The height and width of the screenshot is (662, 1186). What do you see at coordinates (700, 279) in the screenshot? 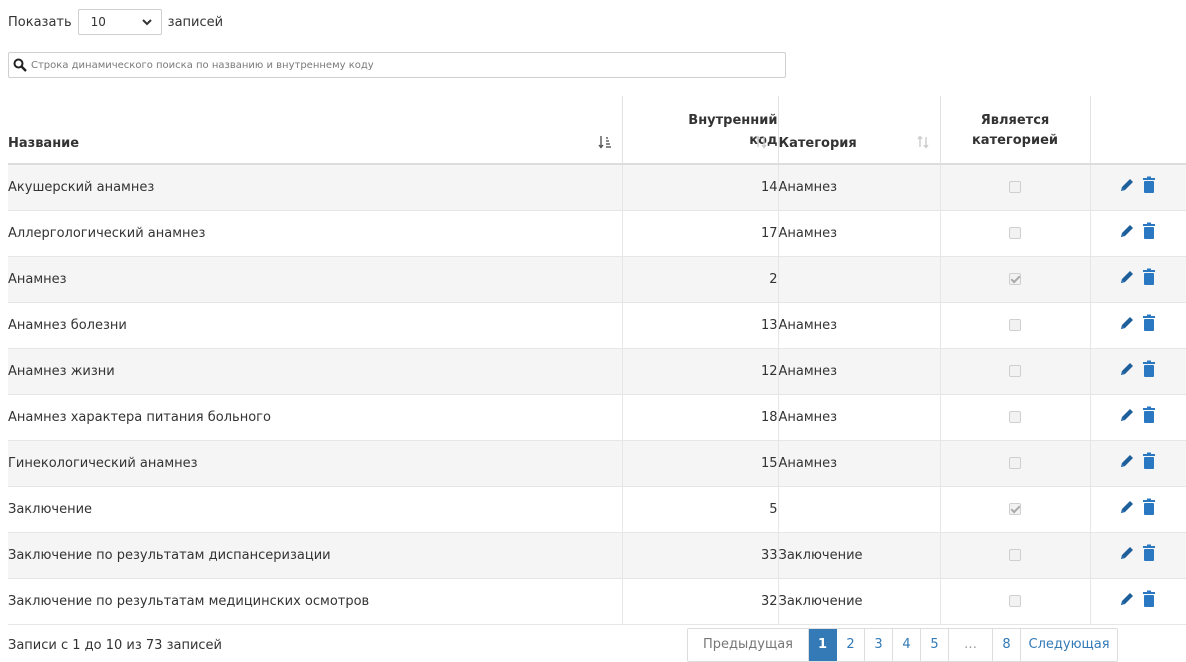
I see `cell-code: 2` at bounding box center [700, 279].